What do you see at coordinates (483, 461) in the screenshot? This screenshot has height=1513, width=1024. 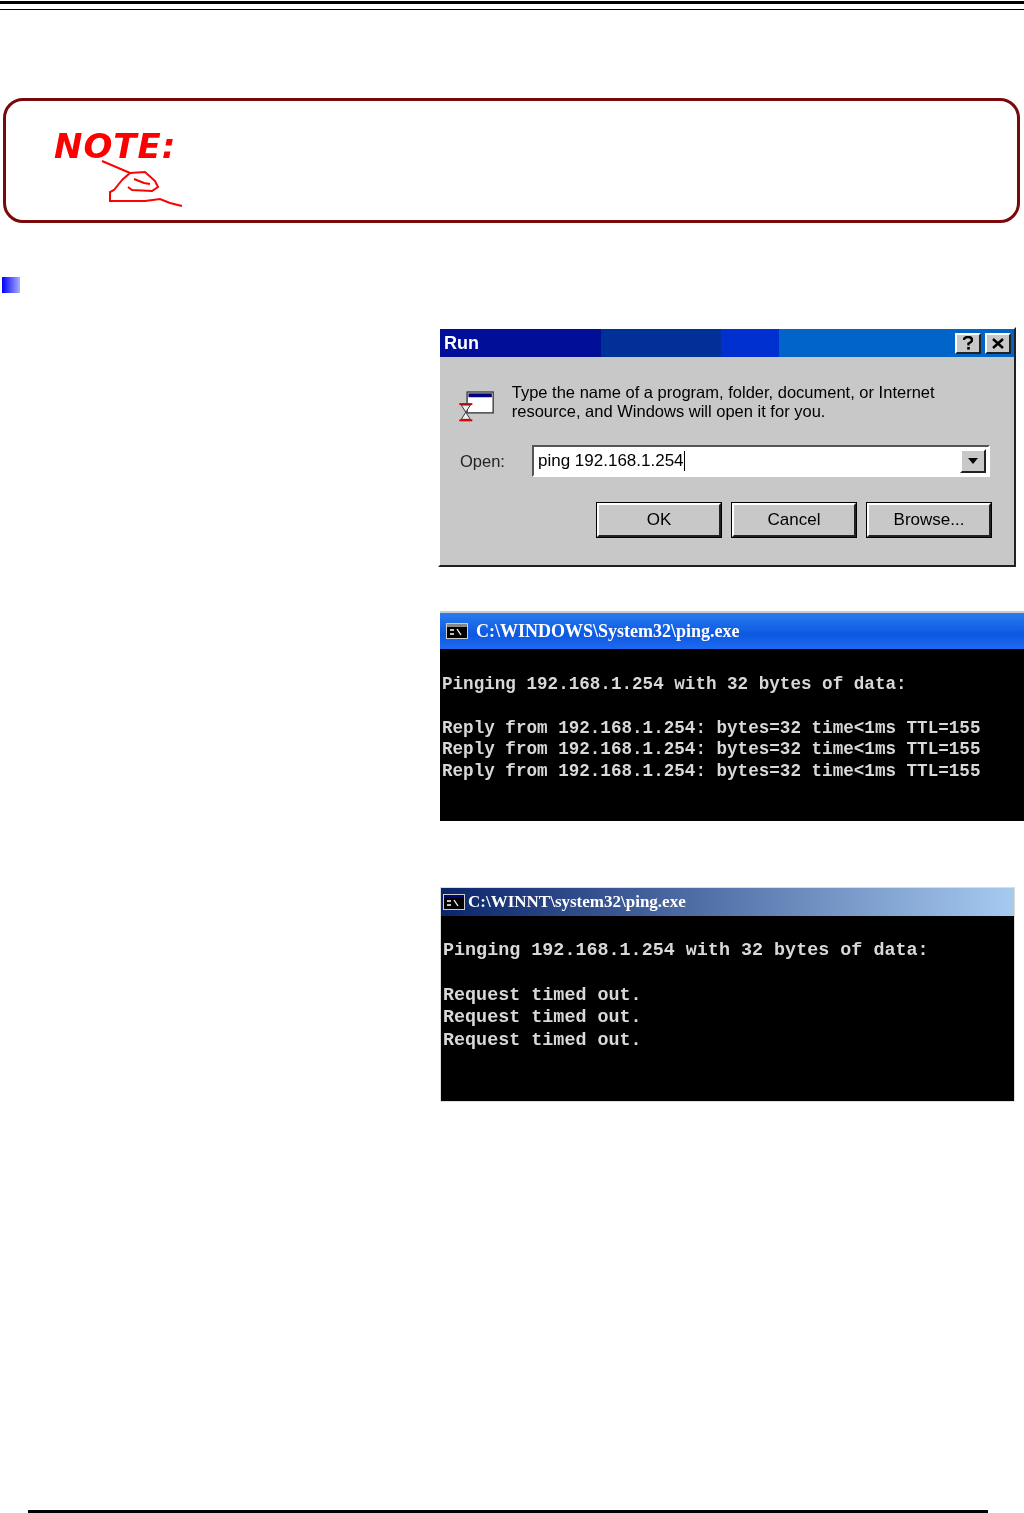 I see `open-label: Open:` at bounding box center [483, 461].